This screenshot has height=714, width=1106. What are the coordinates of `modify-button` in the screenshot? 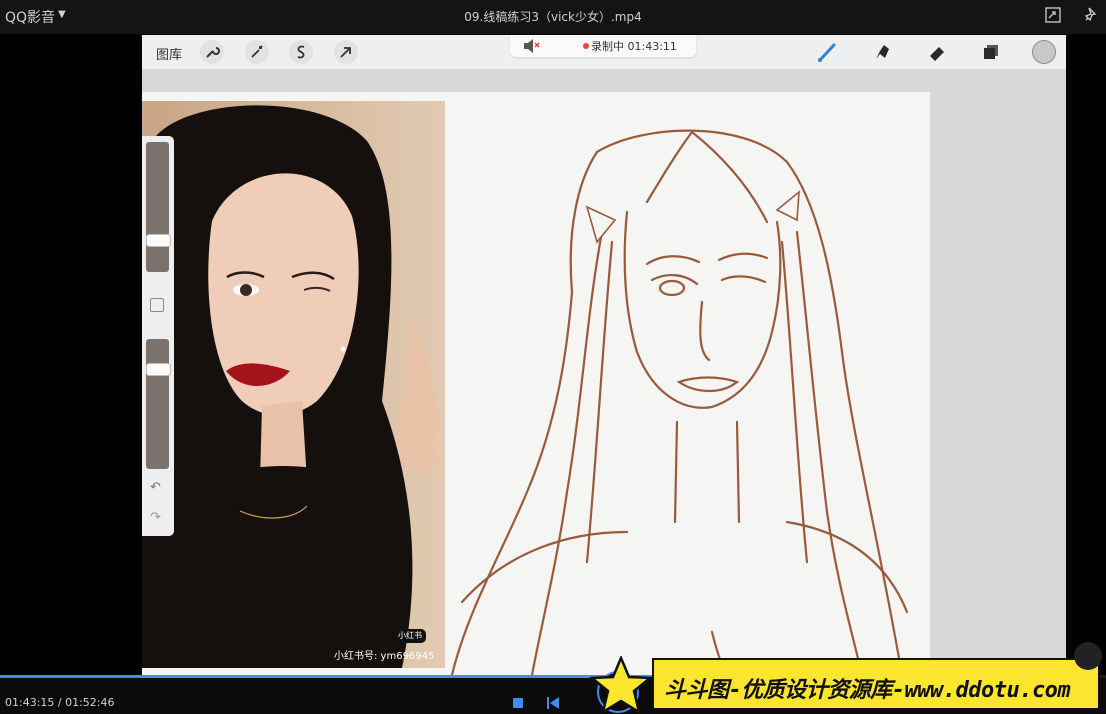 It's located at (157, 305).